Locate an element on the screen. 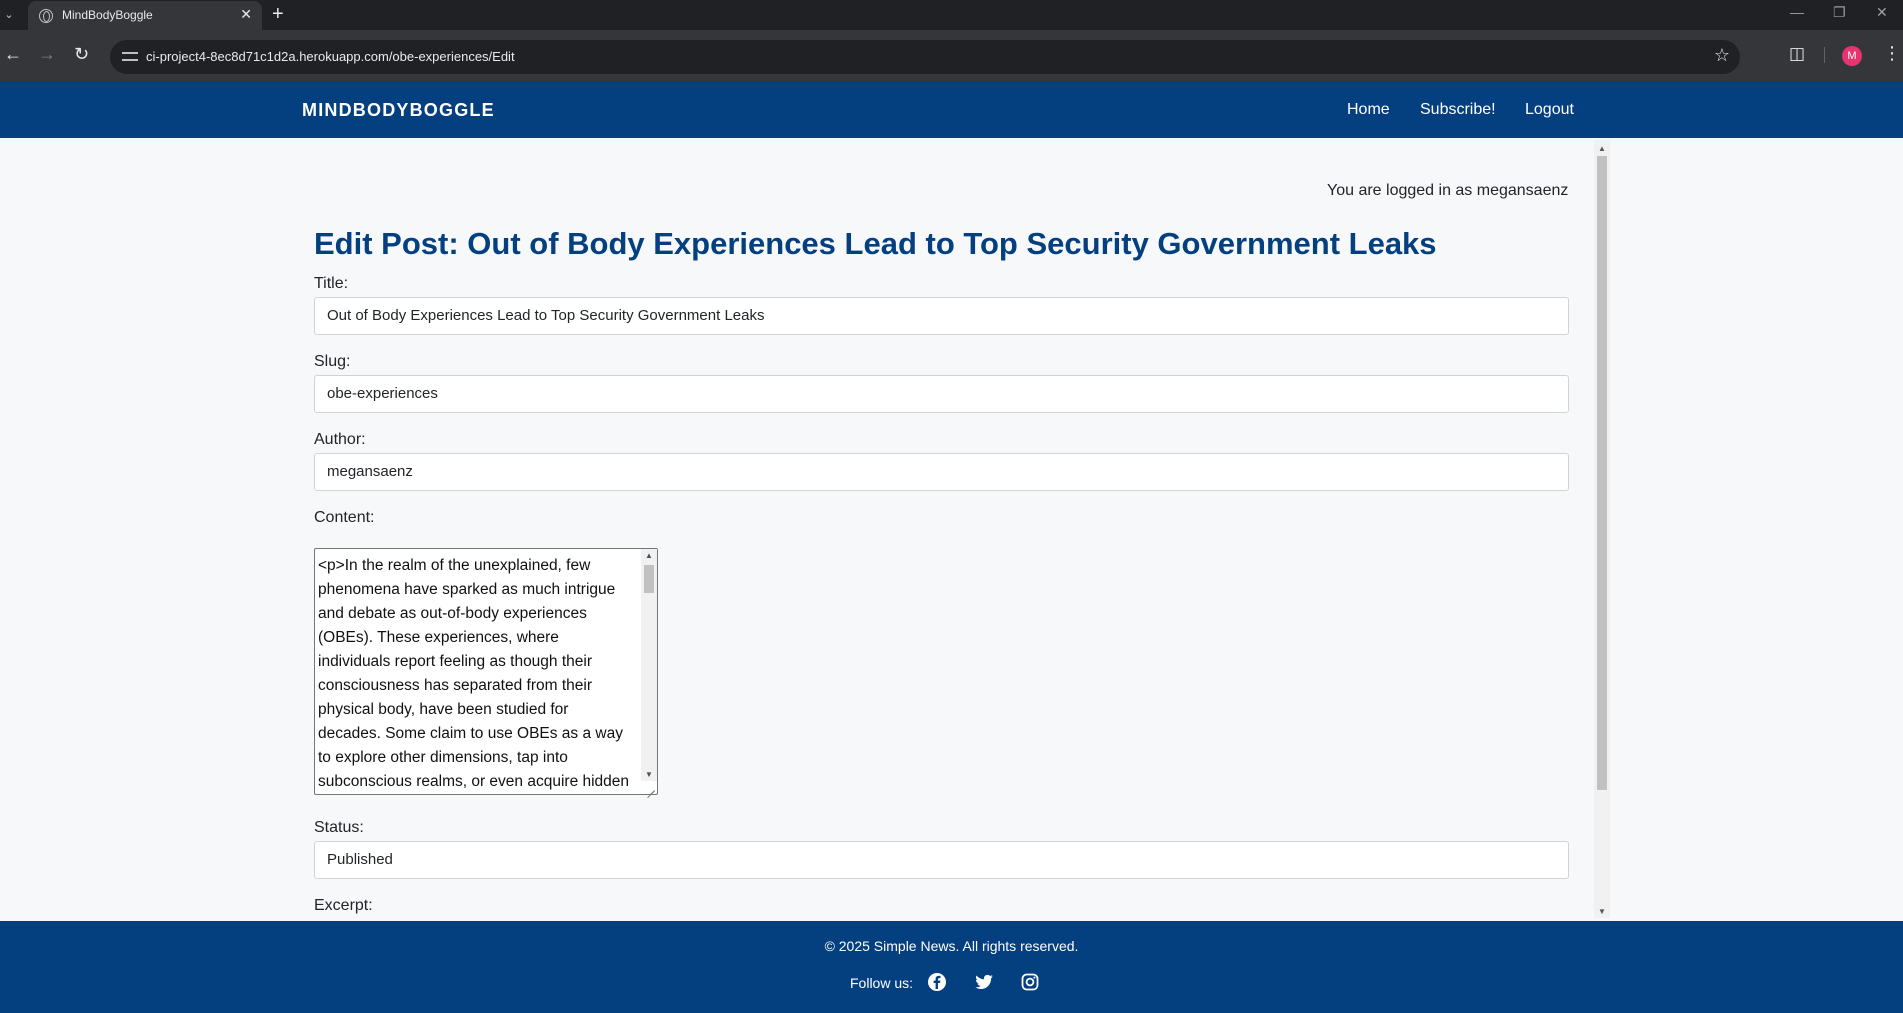 This screenshot has width=1903, height=1013. textarea-scroll-thumb is located at coordinates (649, 579).